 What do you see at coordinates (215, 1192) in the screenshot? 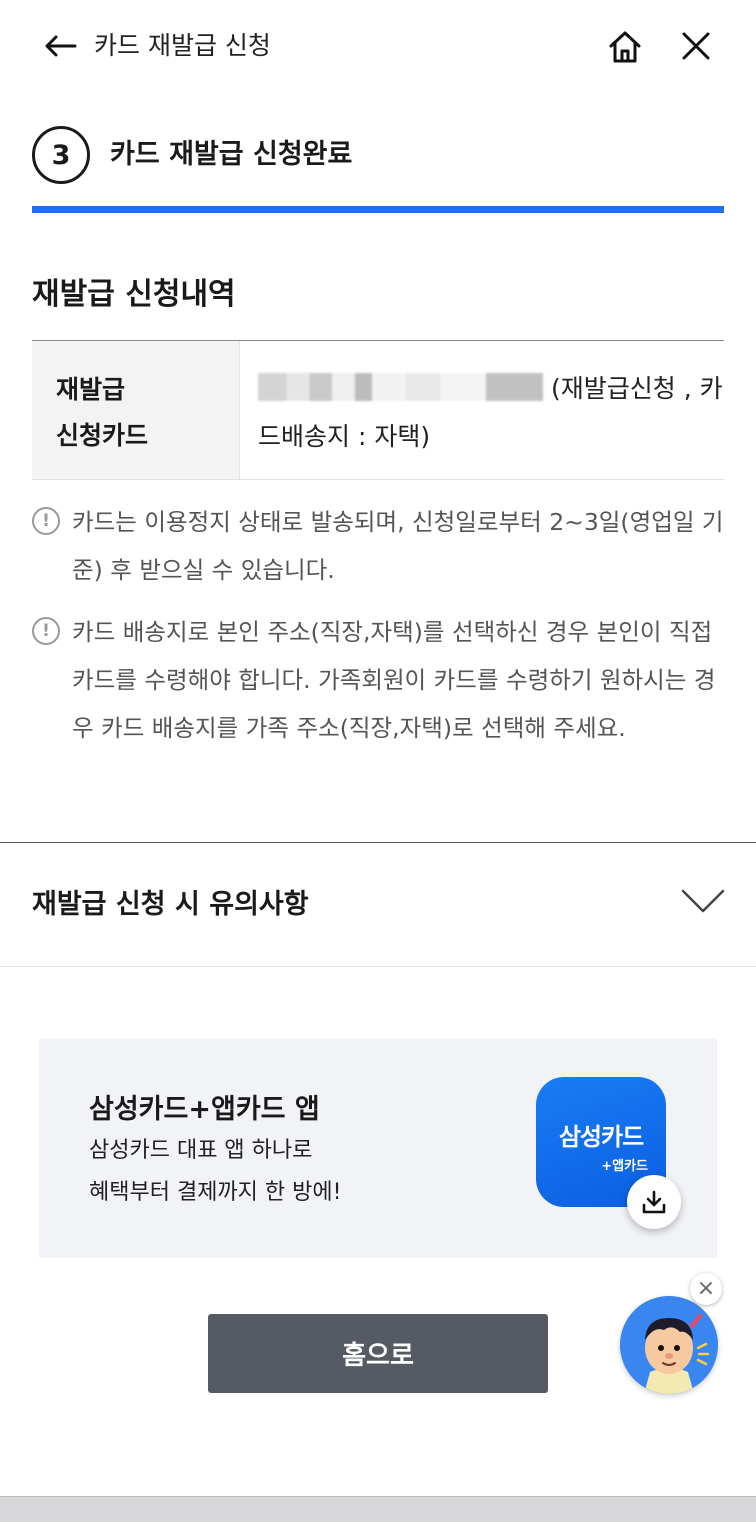
I see `banner-line-2: 혜택부터 결제까지 한 방에!` at bounding box center [215, 1192].